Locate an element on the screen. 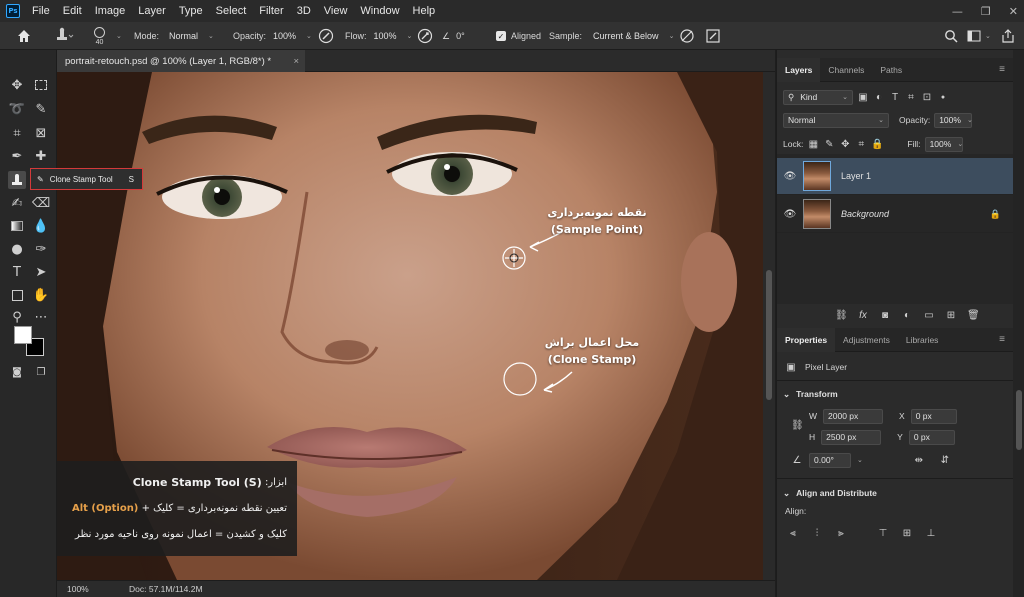  canvas-scrollbar is located at coordinates (769, 326).